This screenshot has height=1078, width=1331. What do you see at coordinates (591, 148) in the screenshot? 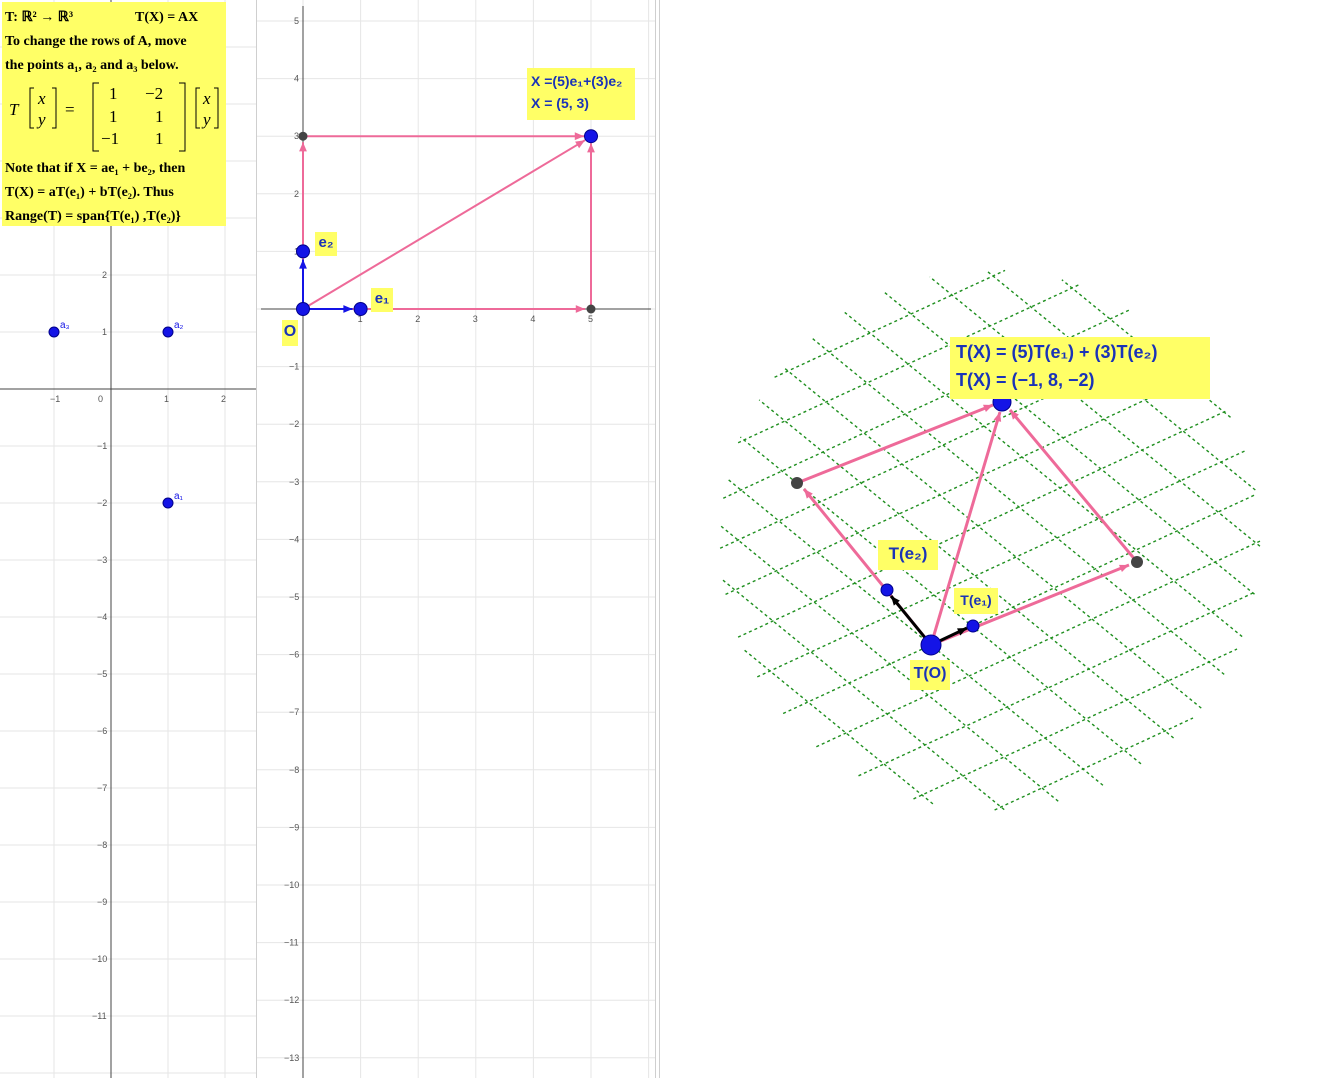
I see `vector-right-head` at bounding box center [591, 148].